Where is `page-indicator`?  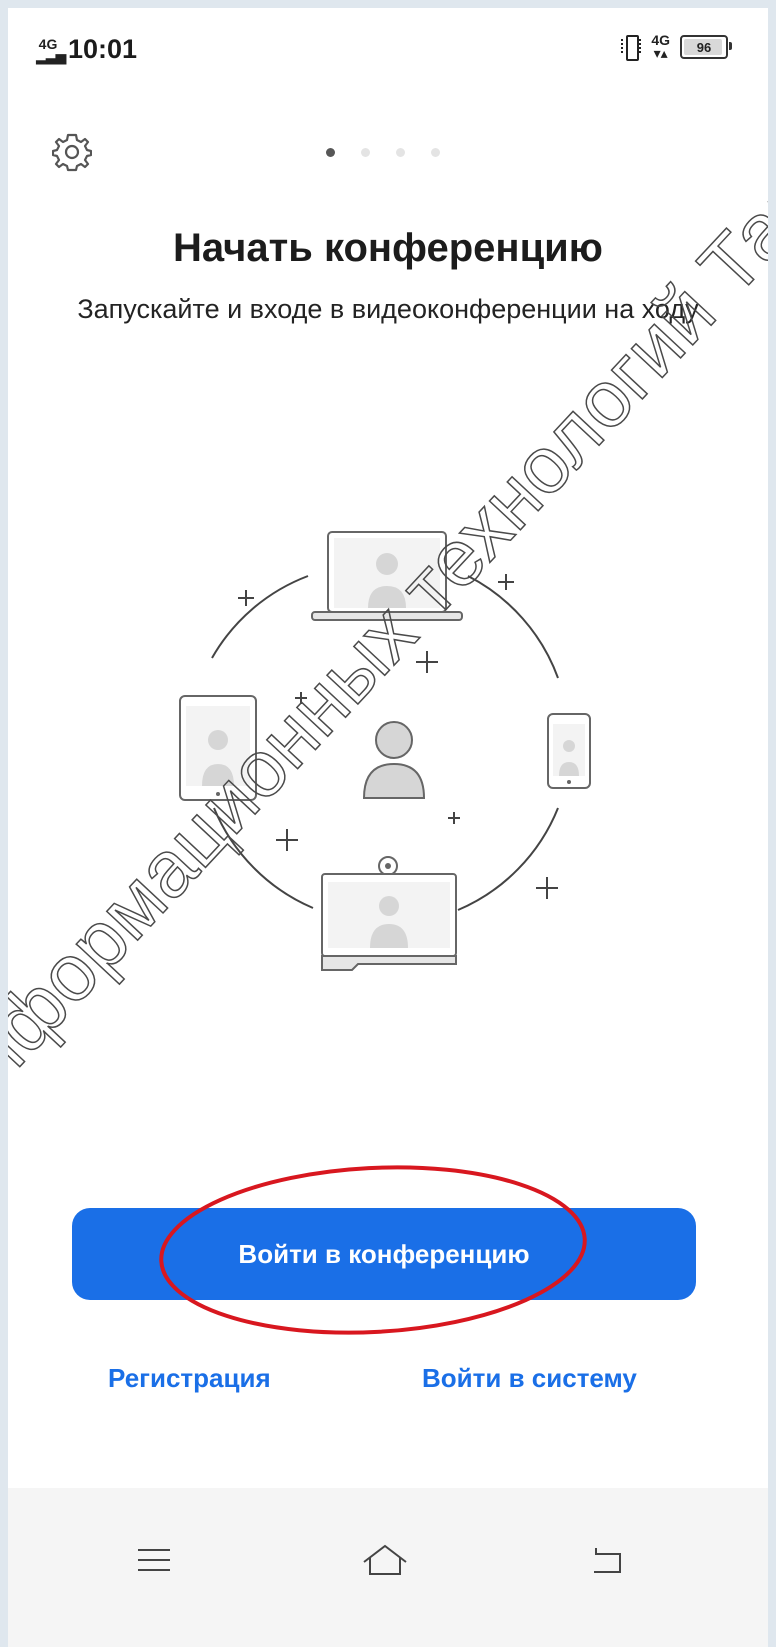
page-indicator is located at coordinates (383, 152).